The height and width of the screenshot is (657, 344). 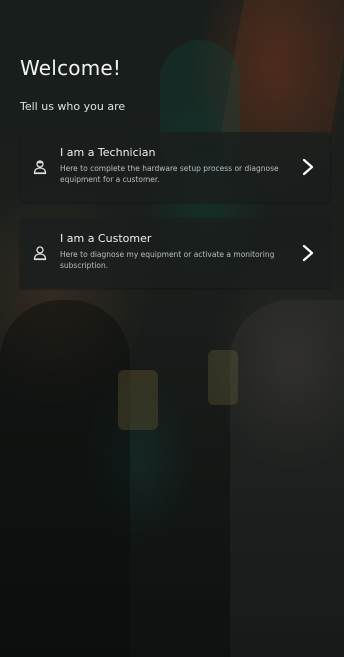 I want to click on role-label-technician: I am a Technician, so click(x=108, y=152).